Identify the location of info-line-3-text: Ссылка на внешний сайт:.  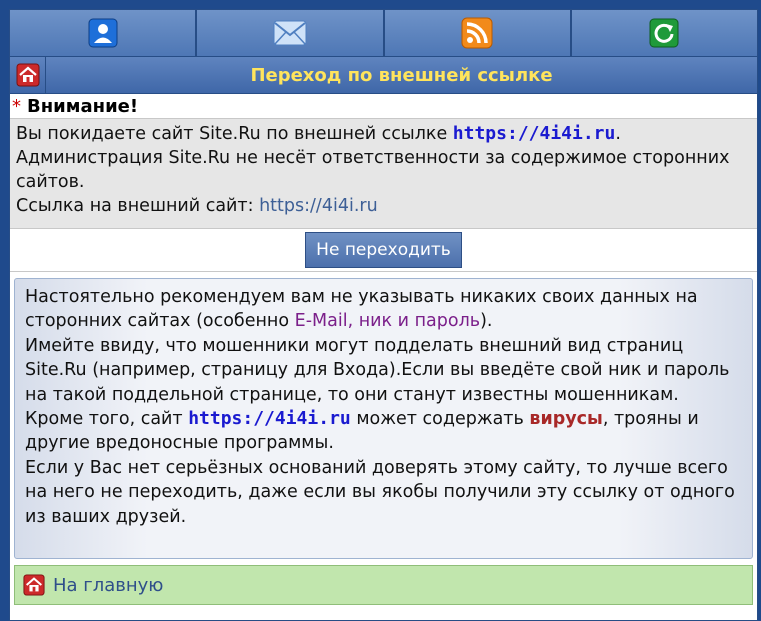
(138, 206).